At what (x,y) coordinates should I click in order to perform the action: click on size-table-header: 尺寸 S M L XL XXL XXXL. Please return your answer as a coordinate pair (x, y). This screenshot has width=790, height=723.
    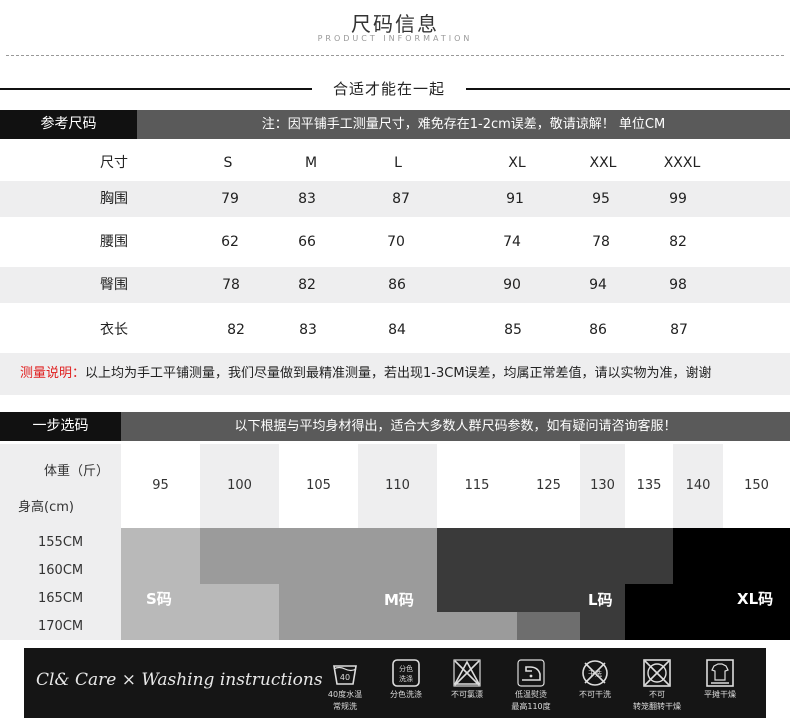
    Looking at the image, I should click on (395, 163).